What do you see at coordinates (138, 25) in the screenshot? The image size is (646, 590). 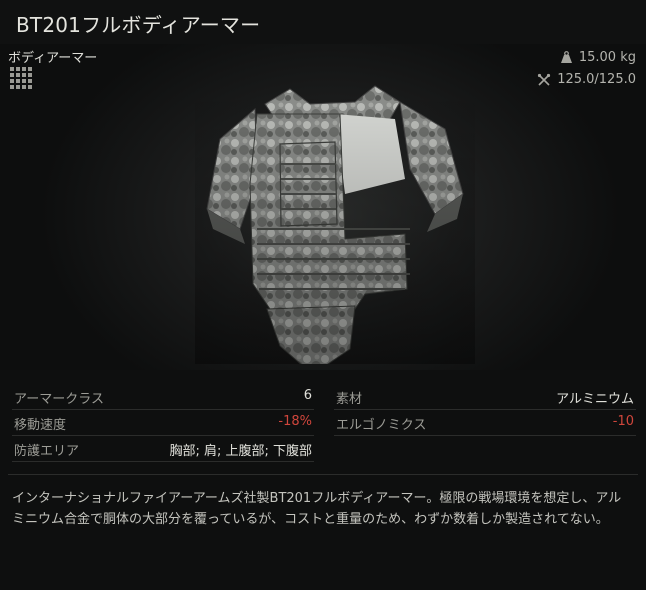 I see `item-title: BT201フルボディアーマー` at bounding box center [138, 25].